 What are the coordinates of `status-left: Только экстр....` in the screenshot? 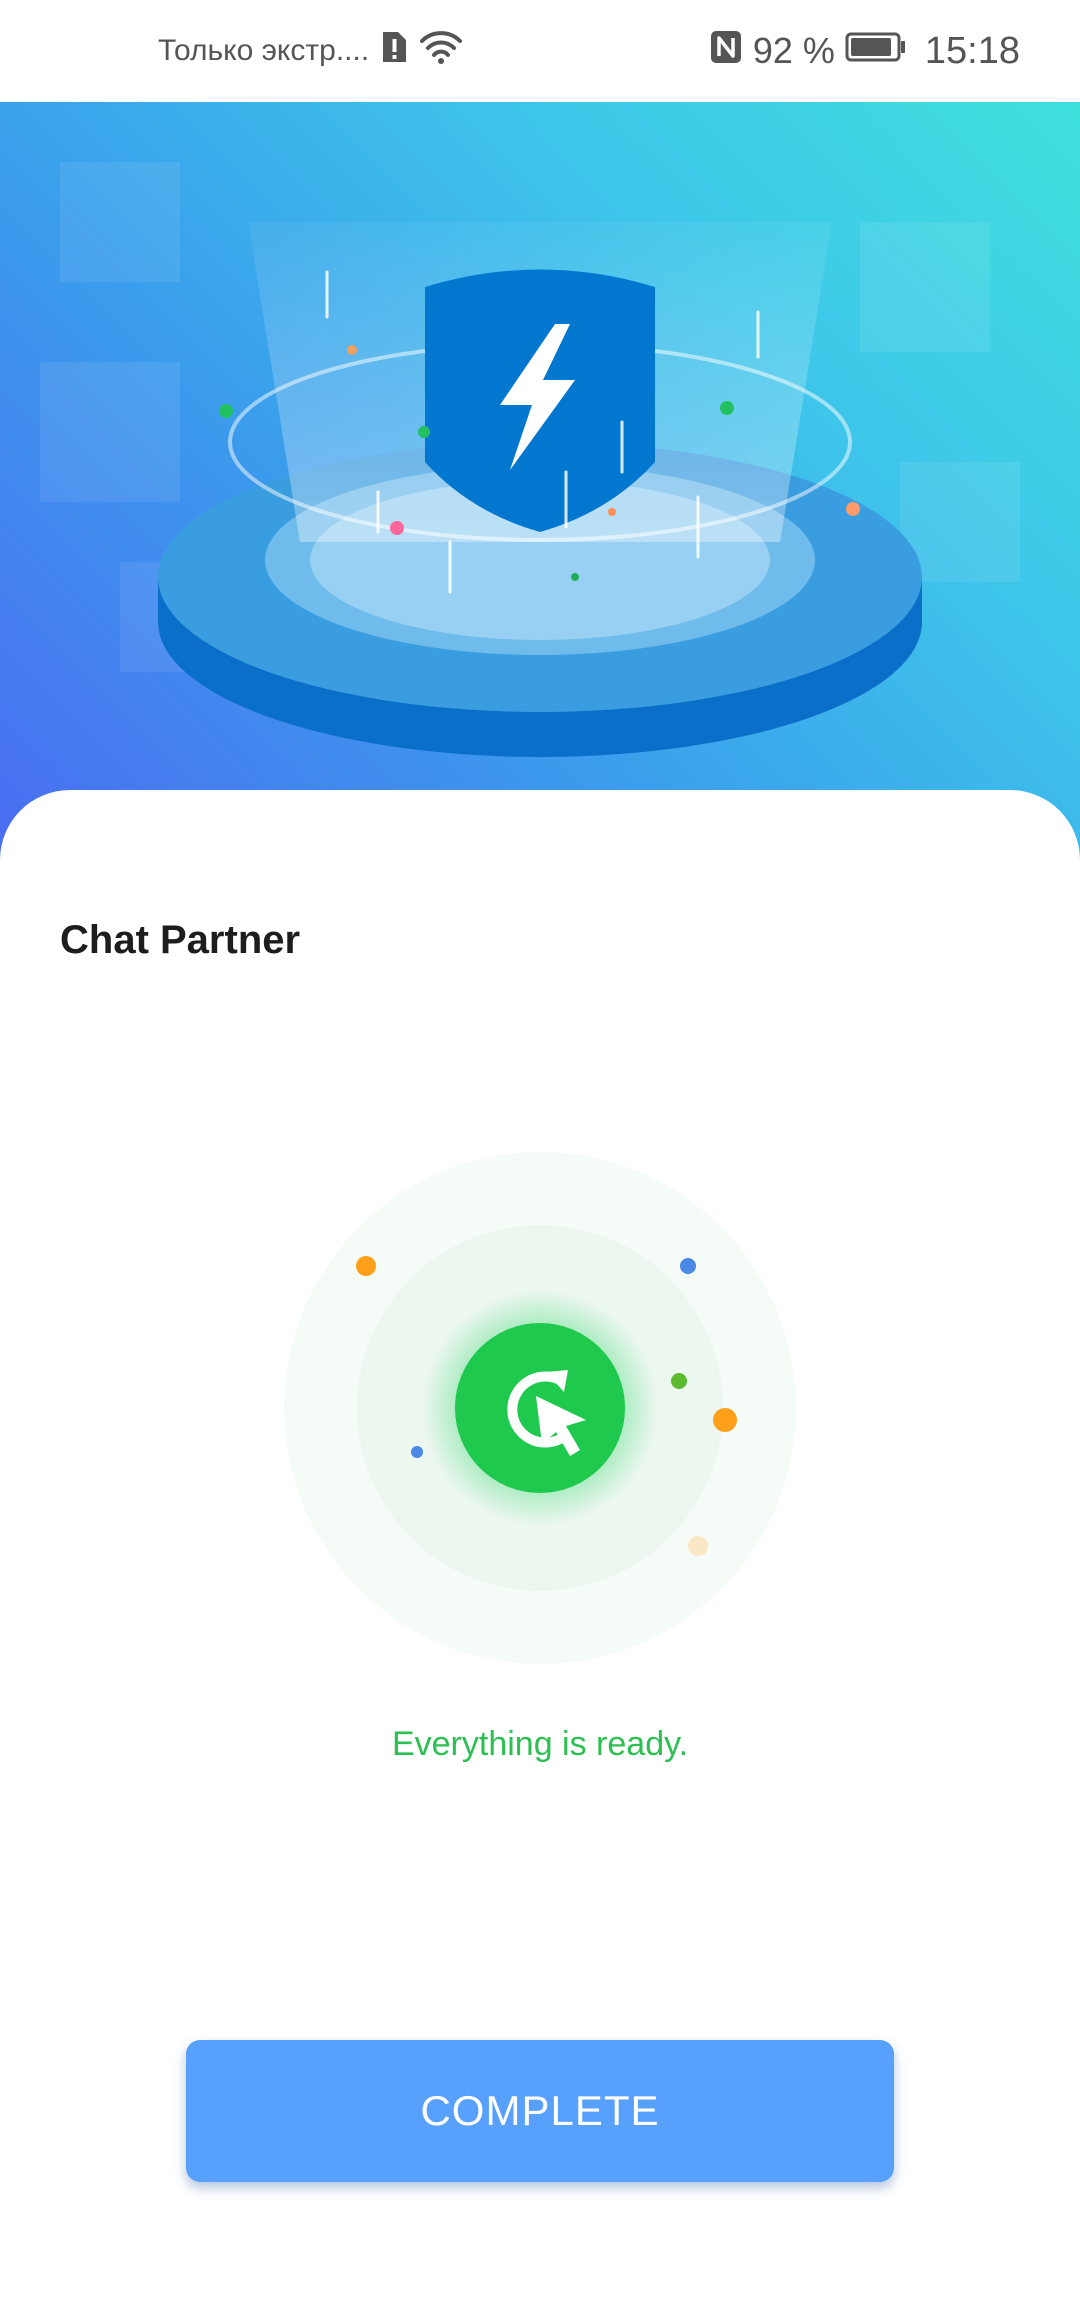 It's located at (310, 51).